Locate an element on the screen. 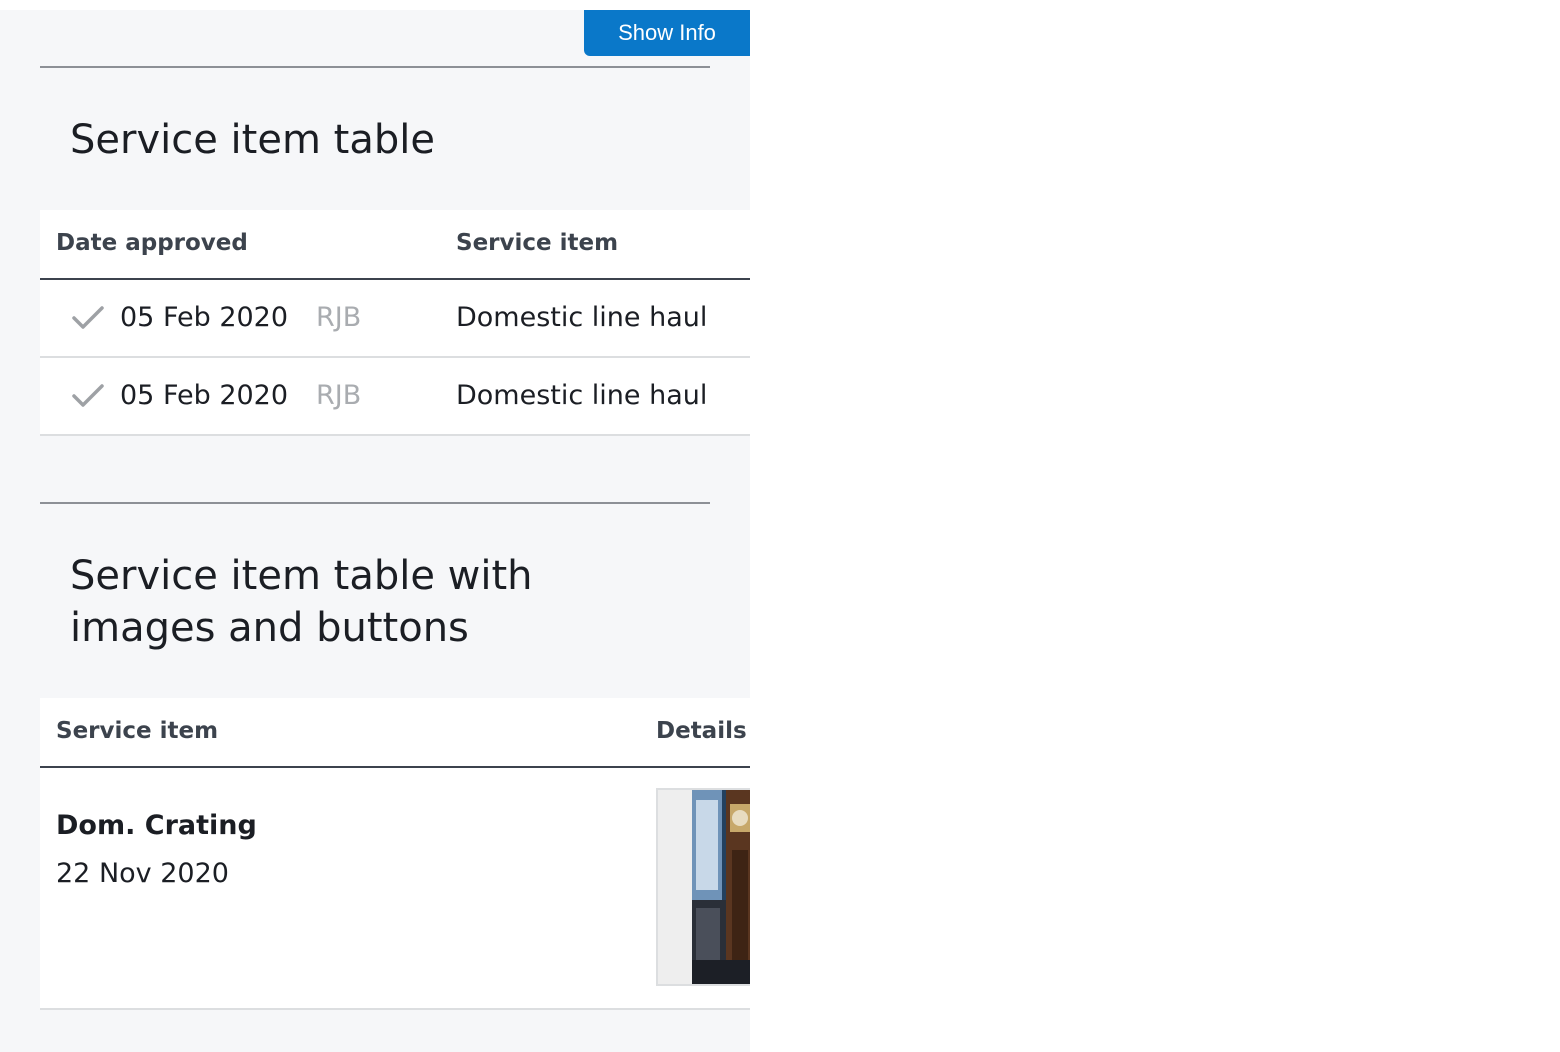  column-header-date-approved: Date approved is located at coordinates (152, 243).